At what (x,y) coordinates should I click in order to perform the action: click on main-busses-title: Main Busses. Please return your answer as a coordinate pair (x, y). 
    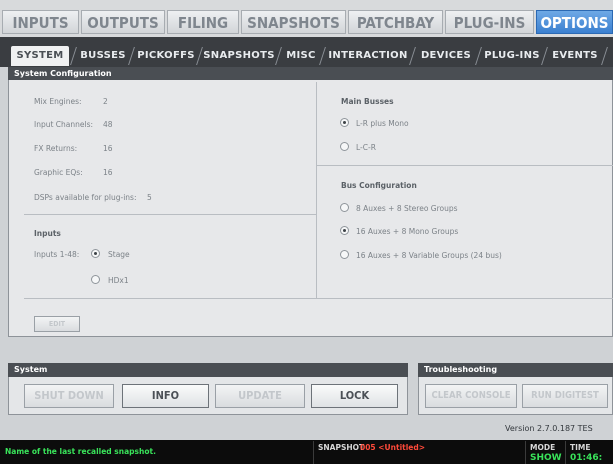
    Looking at the image, I should click on (367, 101).